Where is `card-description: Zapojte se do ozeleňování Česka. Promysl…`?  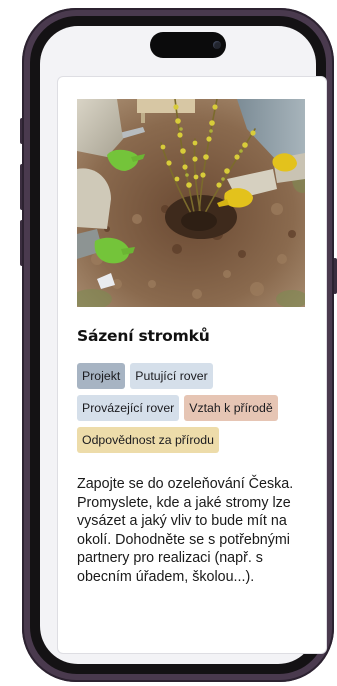
card-description: Zapojte se do ozeleňování Česka. Promysl… is located at coordinates (185, 530).